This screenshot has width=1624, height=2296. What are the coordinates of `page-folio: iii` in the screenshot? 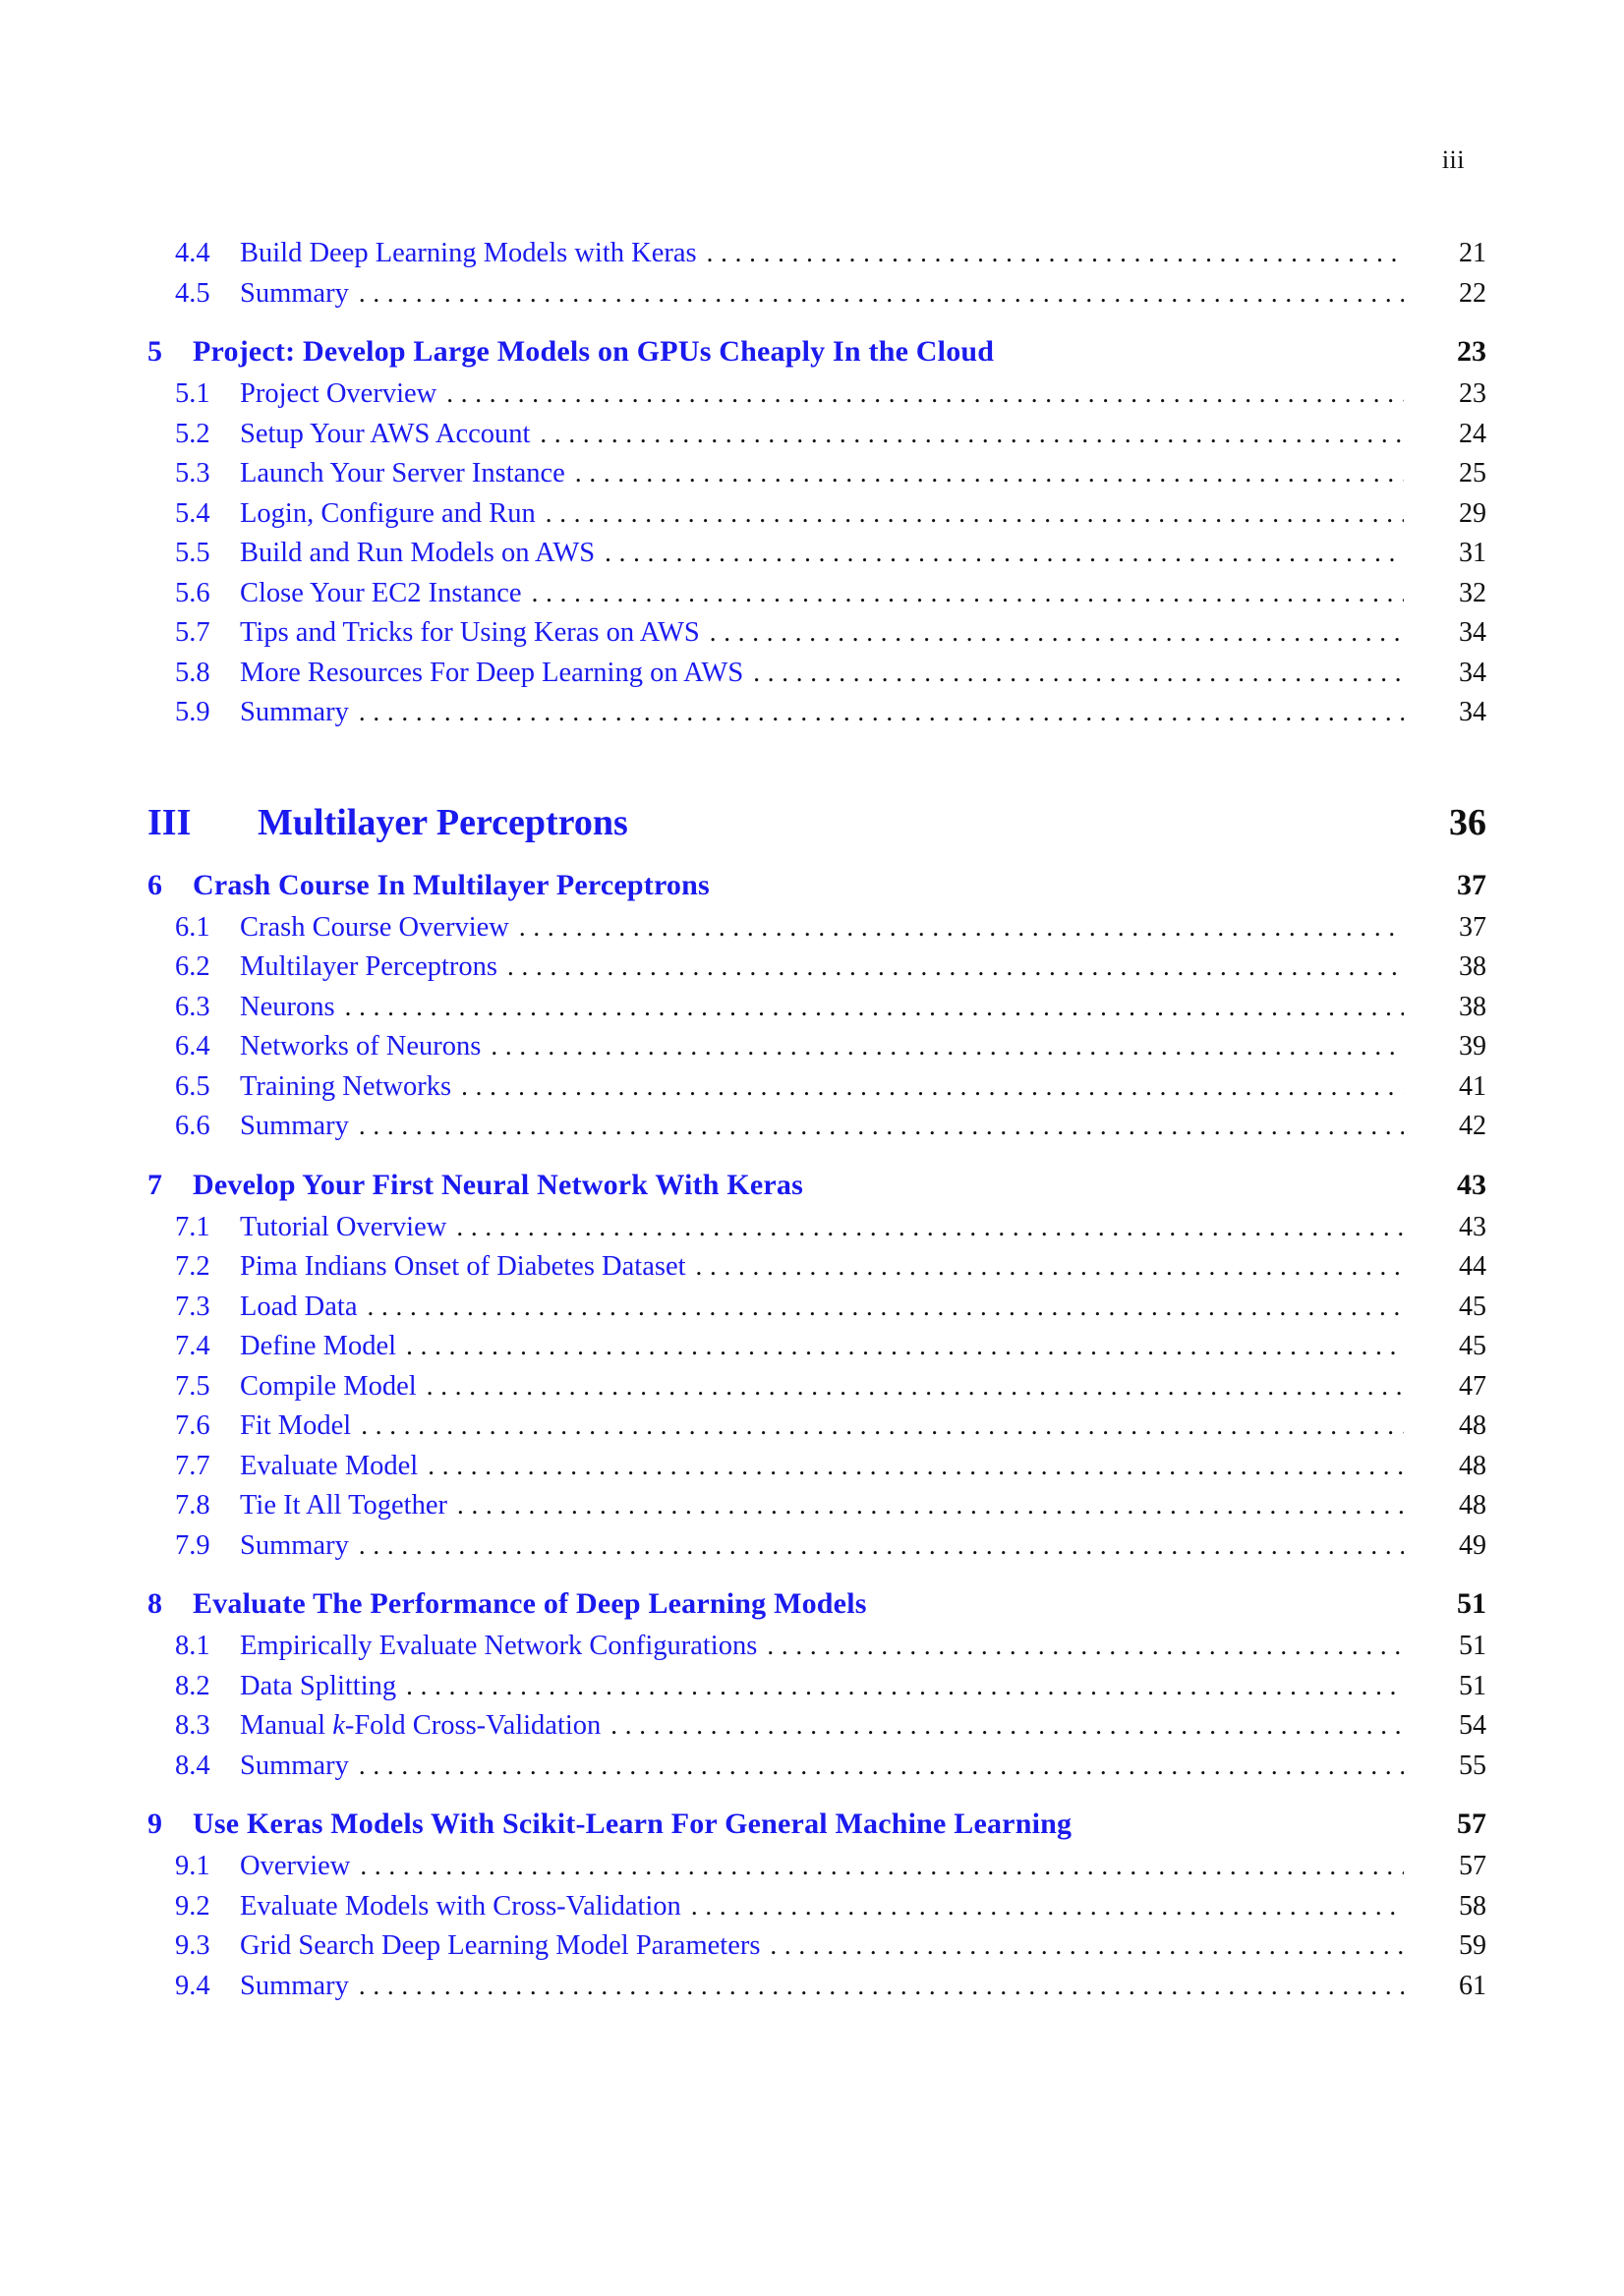 It's located at (1453, 160).